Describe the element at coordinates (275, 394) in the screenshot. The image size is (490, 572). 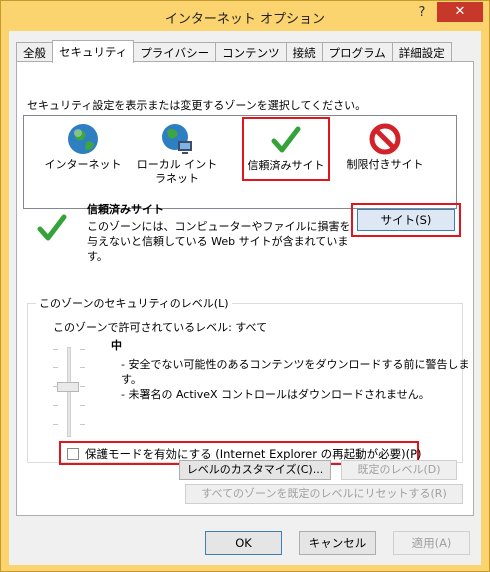
I see `level-bullet: - 未署名の ActiveX コントロールはダウンロードされません。` at that location.